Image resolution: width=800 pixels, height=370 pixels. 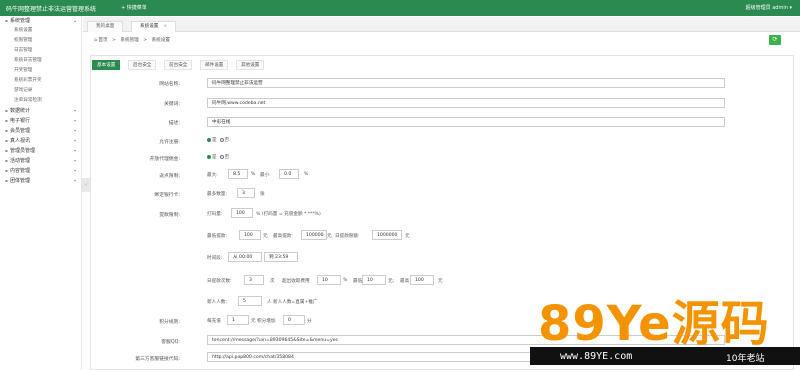 What do you see at coordinates (391, 281) in the screenshot?
I see `min-fee-unit: 元;` at bounding box center [391, 281].